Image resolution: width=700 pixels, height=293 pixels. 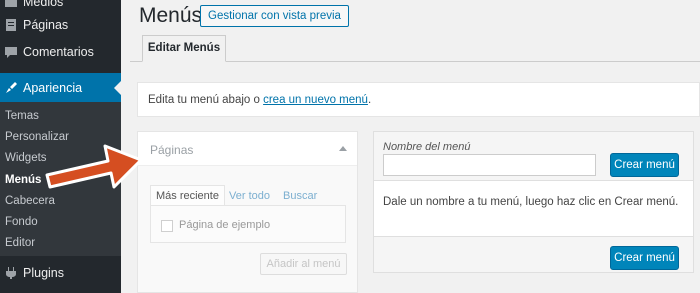 I want to click on pages-icon, so click(x=11, y=25).